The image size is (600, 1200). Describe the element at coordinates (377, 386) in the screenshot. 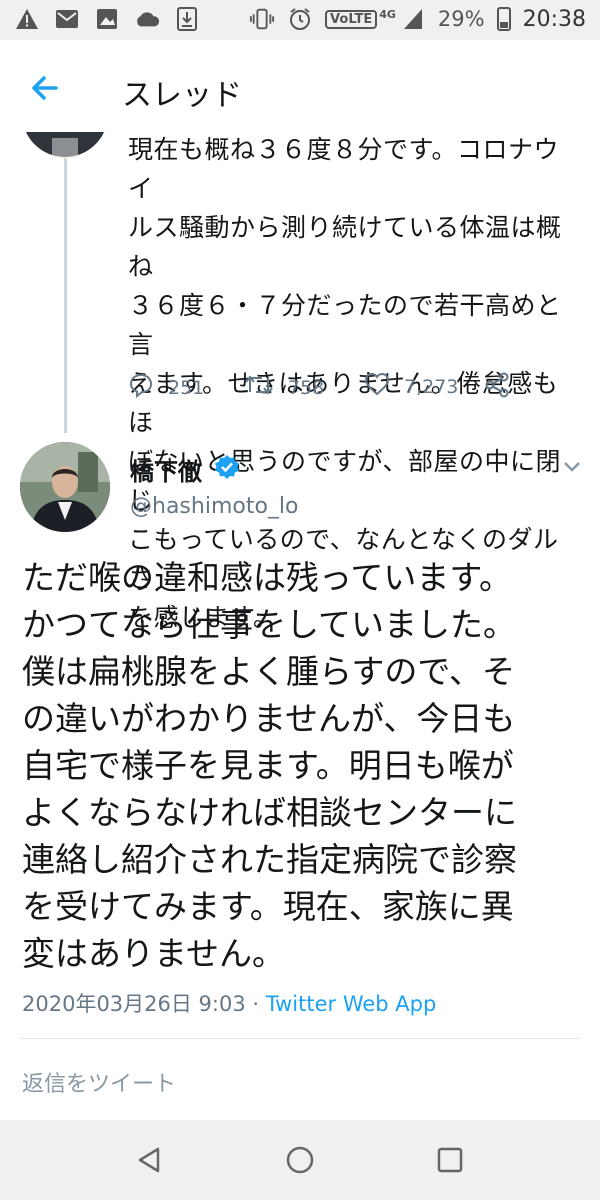

I see `heart-icon` at that location.